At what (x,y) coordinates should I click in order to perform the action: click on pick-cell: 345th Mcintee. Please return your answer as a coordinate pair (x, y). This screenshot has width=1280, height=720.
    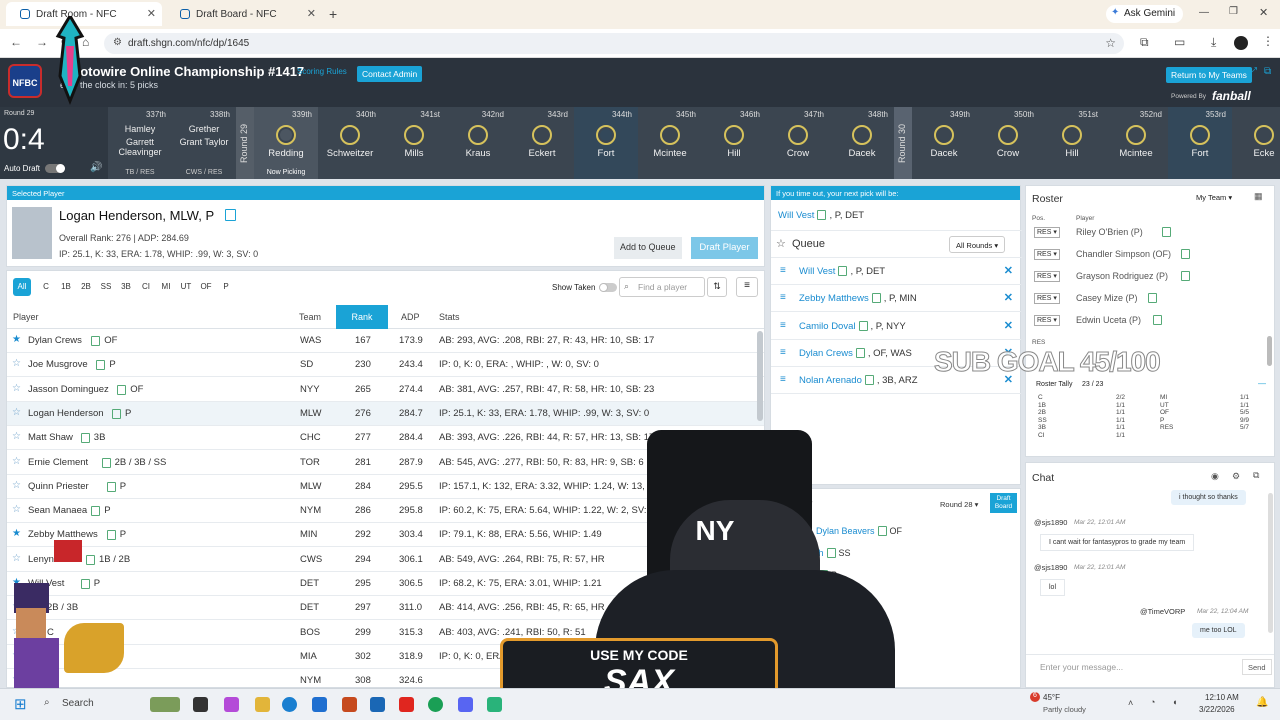
    Looking at the image, I should click on (670, 143).